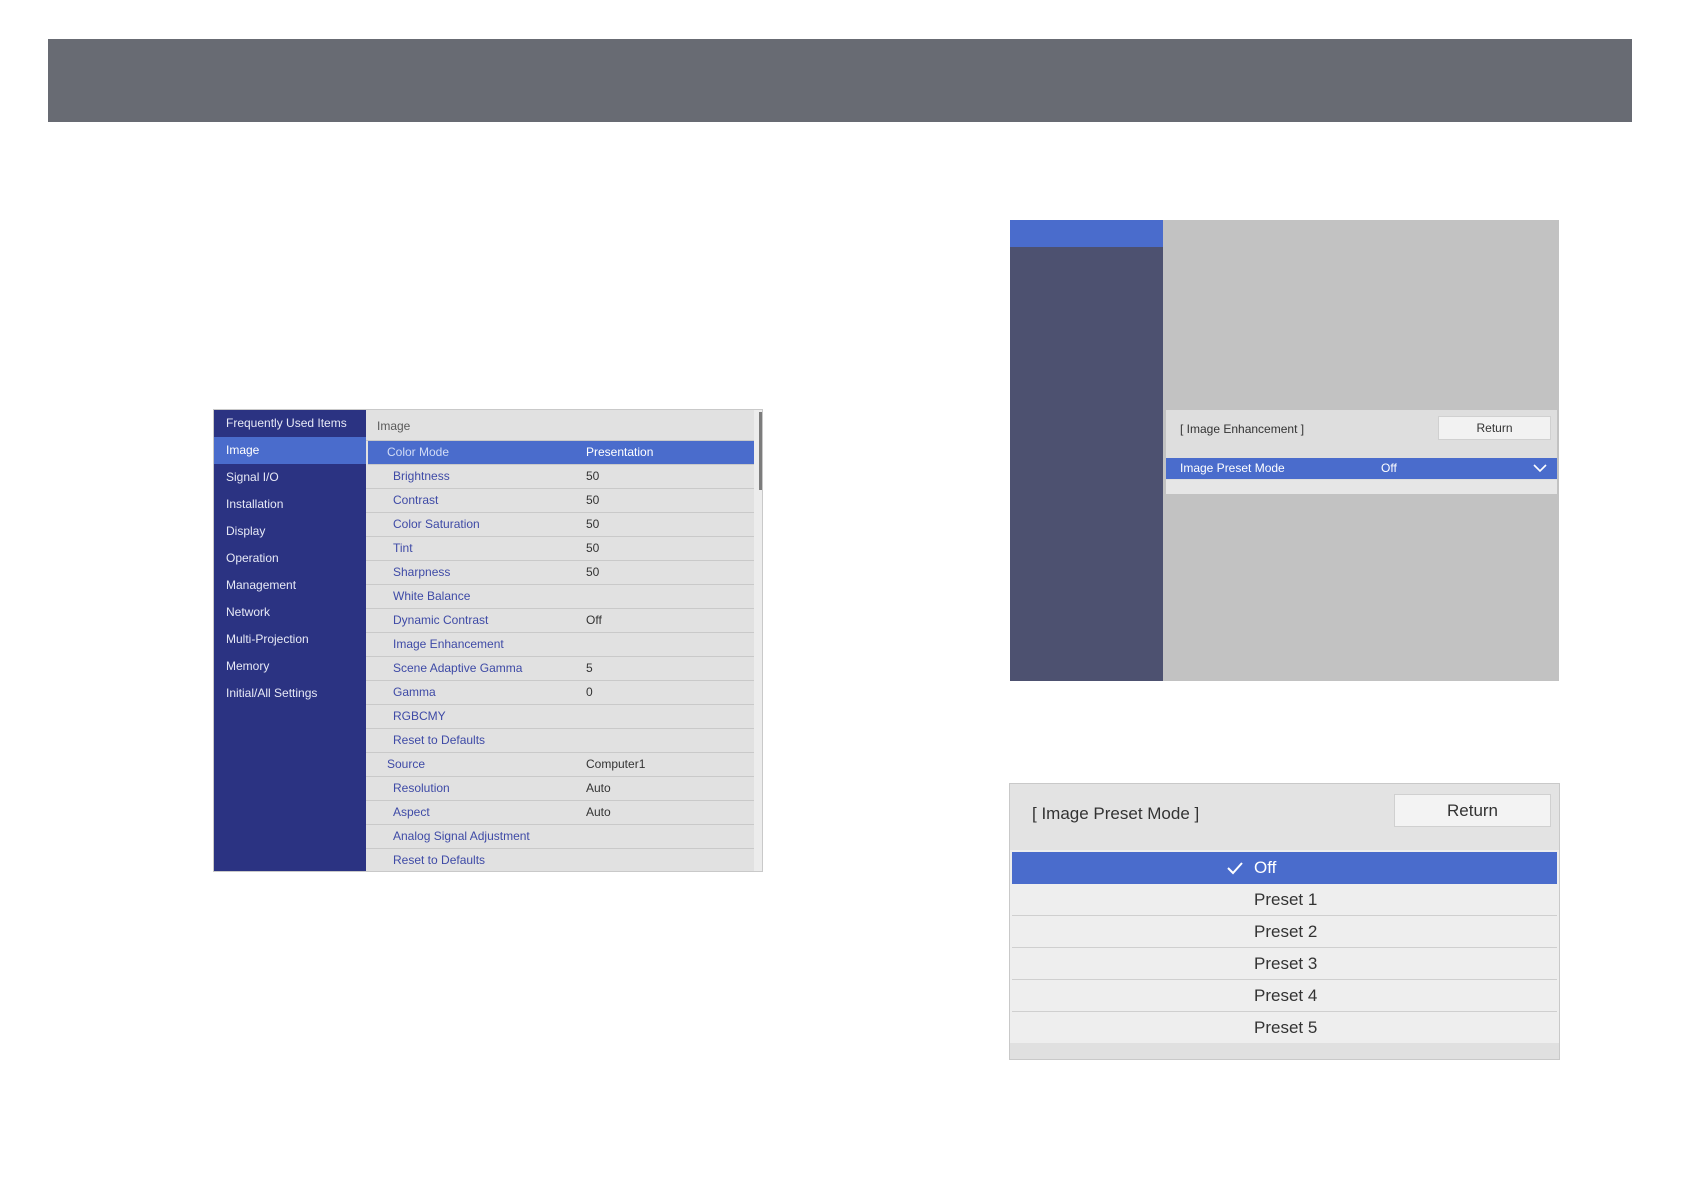  I want to click on setting-label: Color Mode, so click(418, 452).